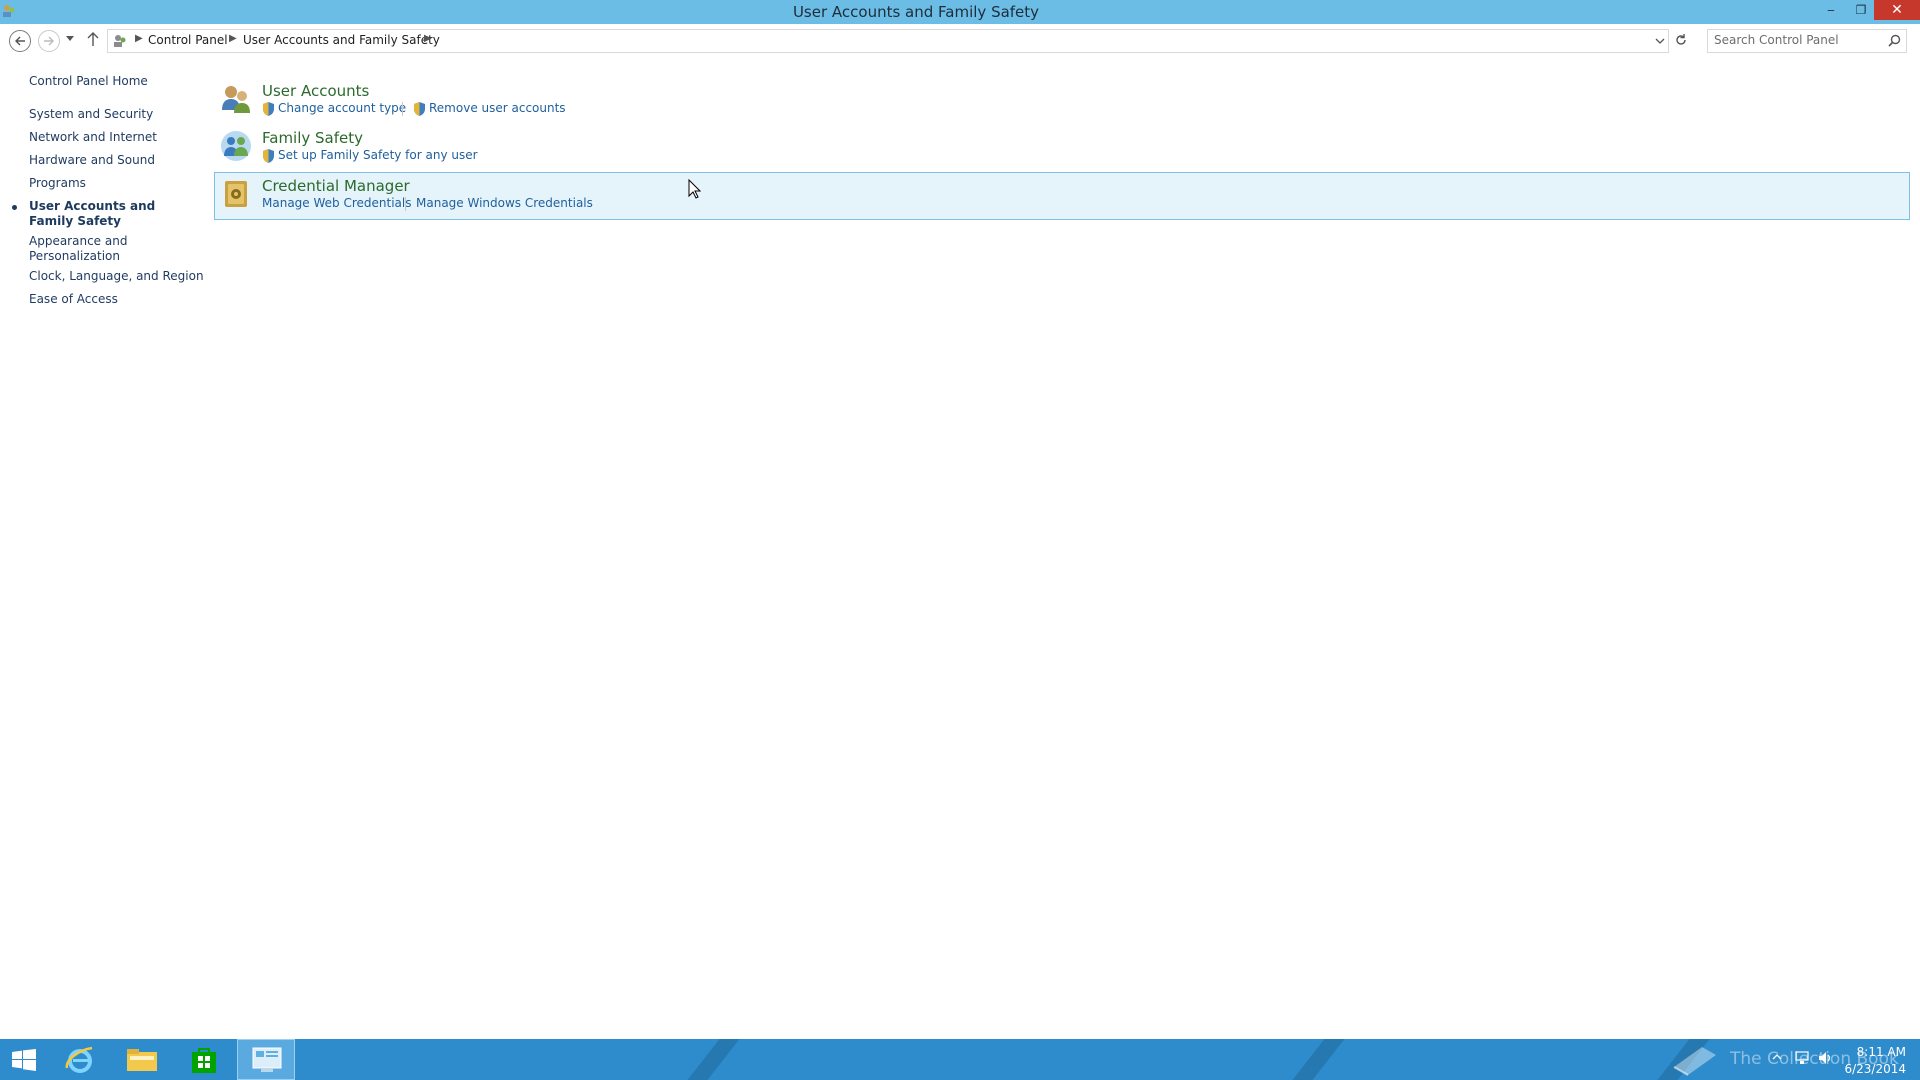  What do you see at coordinates (1876, 1052) in the screenshot?
I see `clock-time: 8:11 AM` at bounding box center [1876, 1052].